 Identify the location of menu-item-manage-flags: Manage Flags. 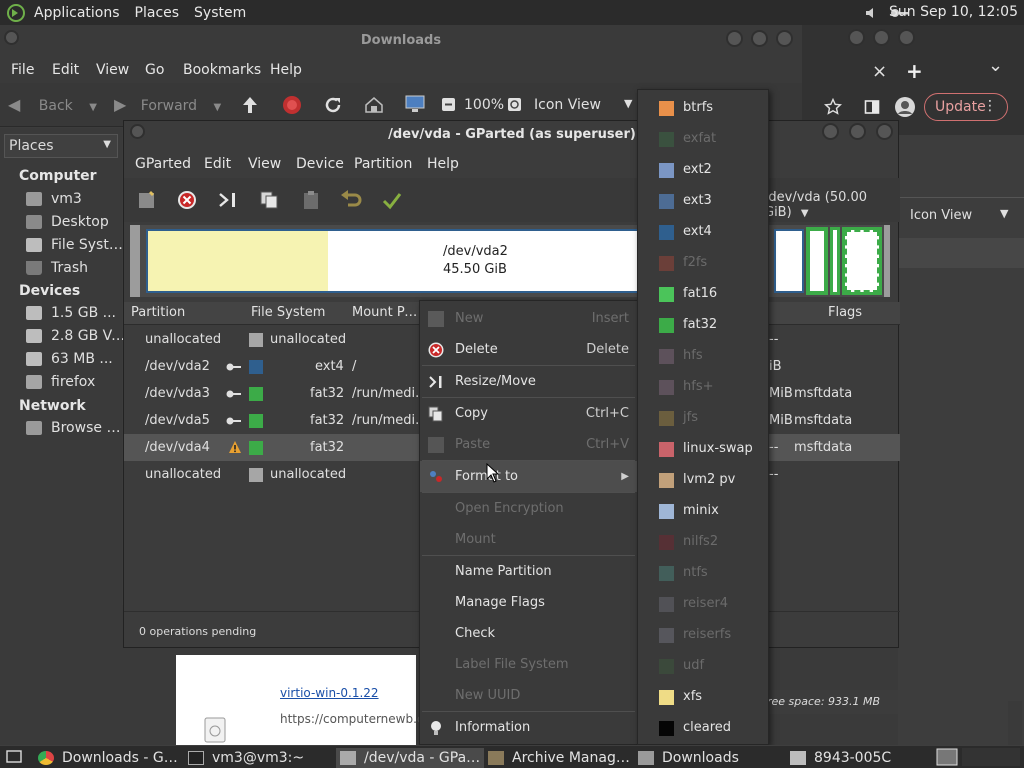
(528, 602).